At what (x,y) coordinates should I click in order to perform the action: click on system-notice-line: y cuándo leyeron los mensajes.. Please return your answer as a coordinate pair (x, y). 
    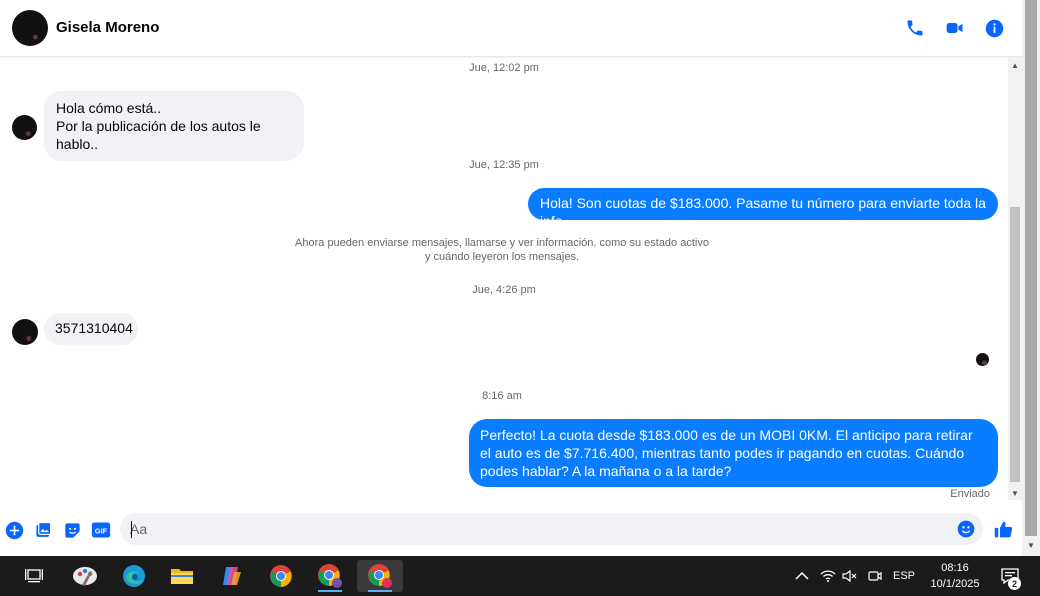
    Looking at the image, I should click on (502, 257).